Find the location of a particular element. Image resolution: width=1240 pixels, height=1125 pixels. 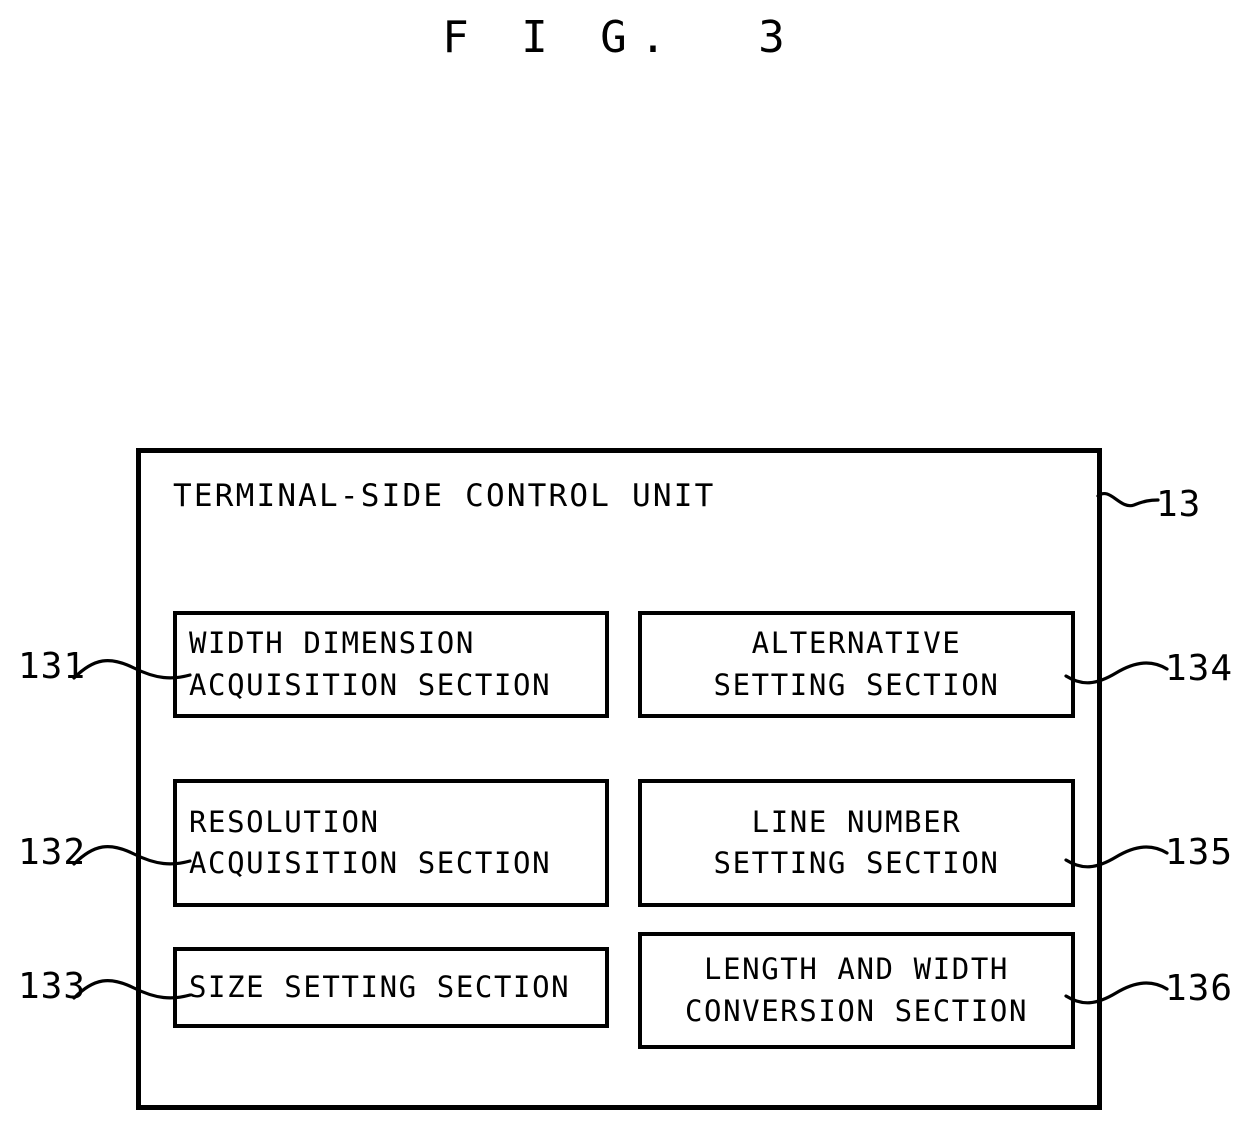

module-134-line-2: SETTING SECTION is located at coordinates (856, 684).